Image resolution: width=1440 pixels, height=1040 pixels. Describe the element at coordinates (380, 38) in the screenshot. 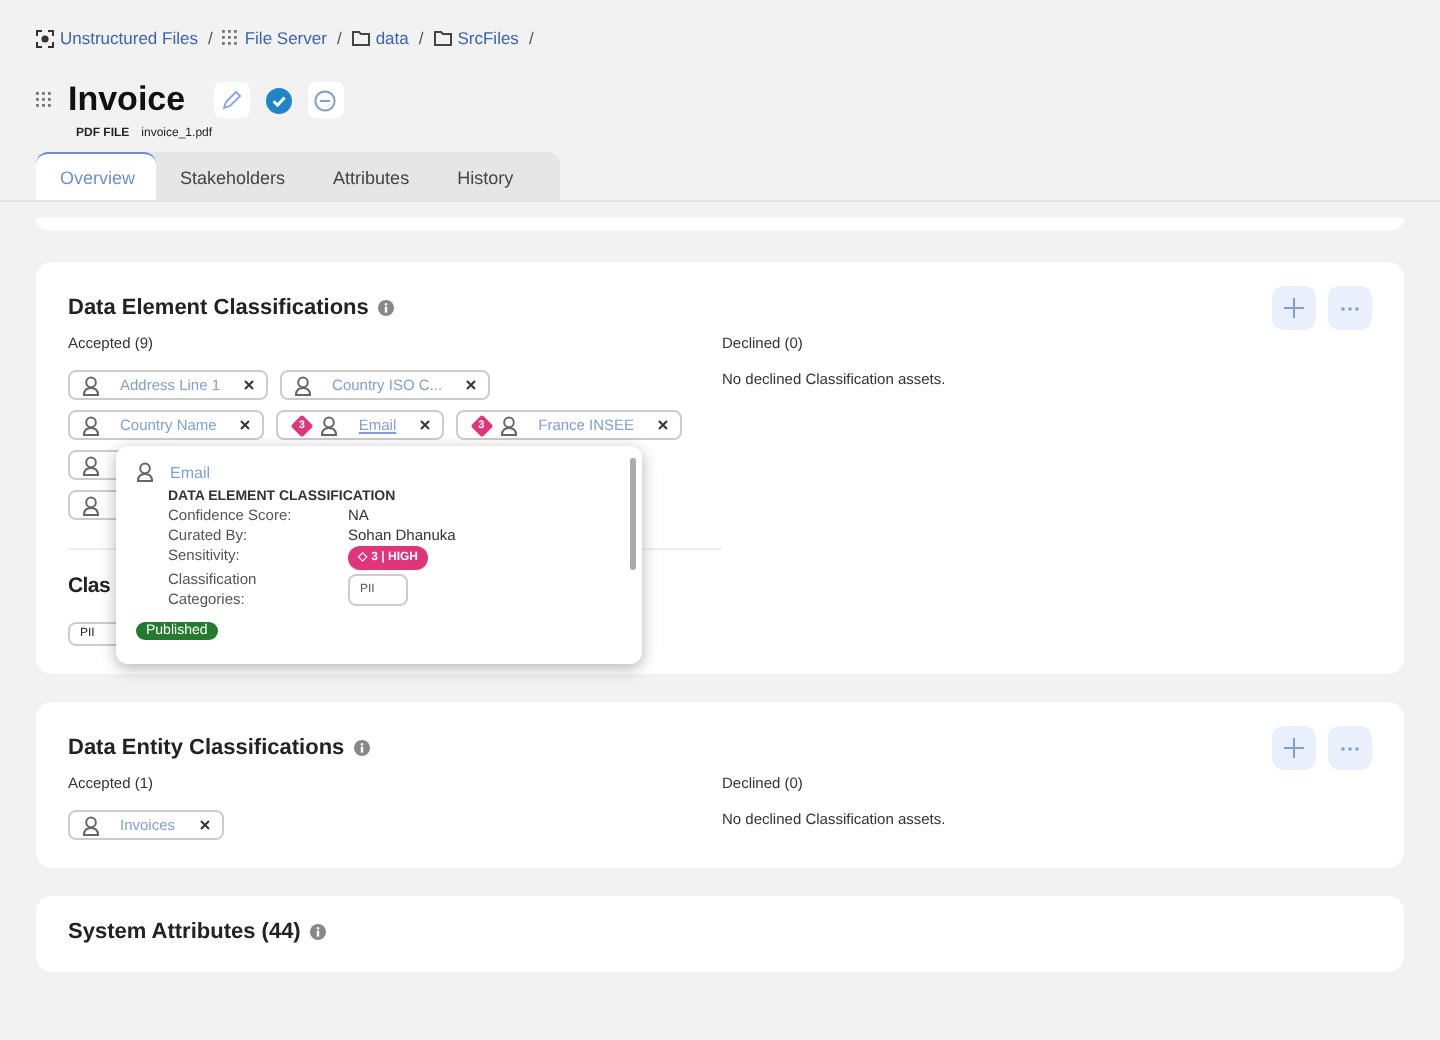

I see `breadcrumb-link: data` at that location.